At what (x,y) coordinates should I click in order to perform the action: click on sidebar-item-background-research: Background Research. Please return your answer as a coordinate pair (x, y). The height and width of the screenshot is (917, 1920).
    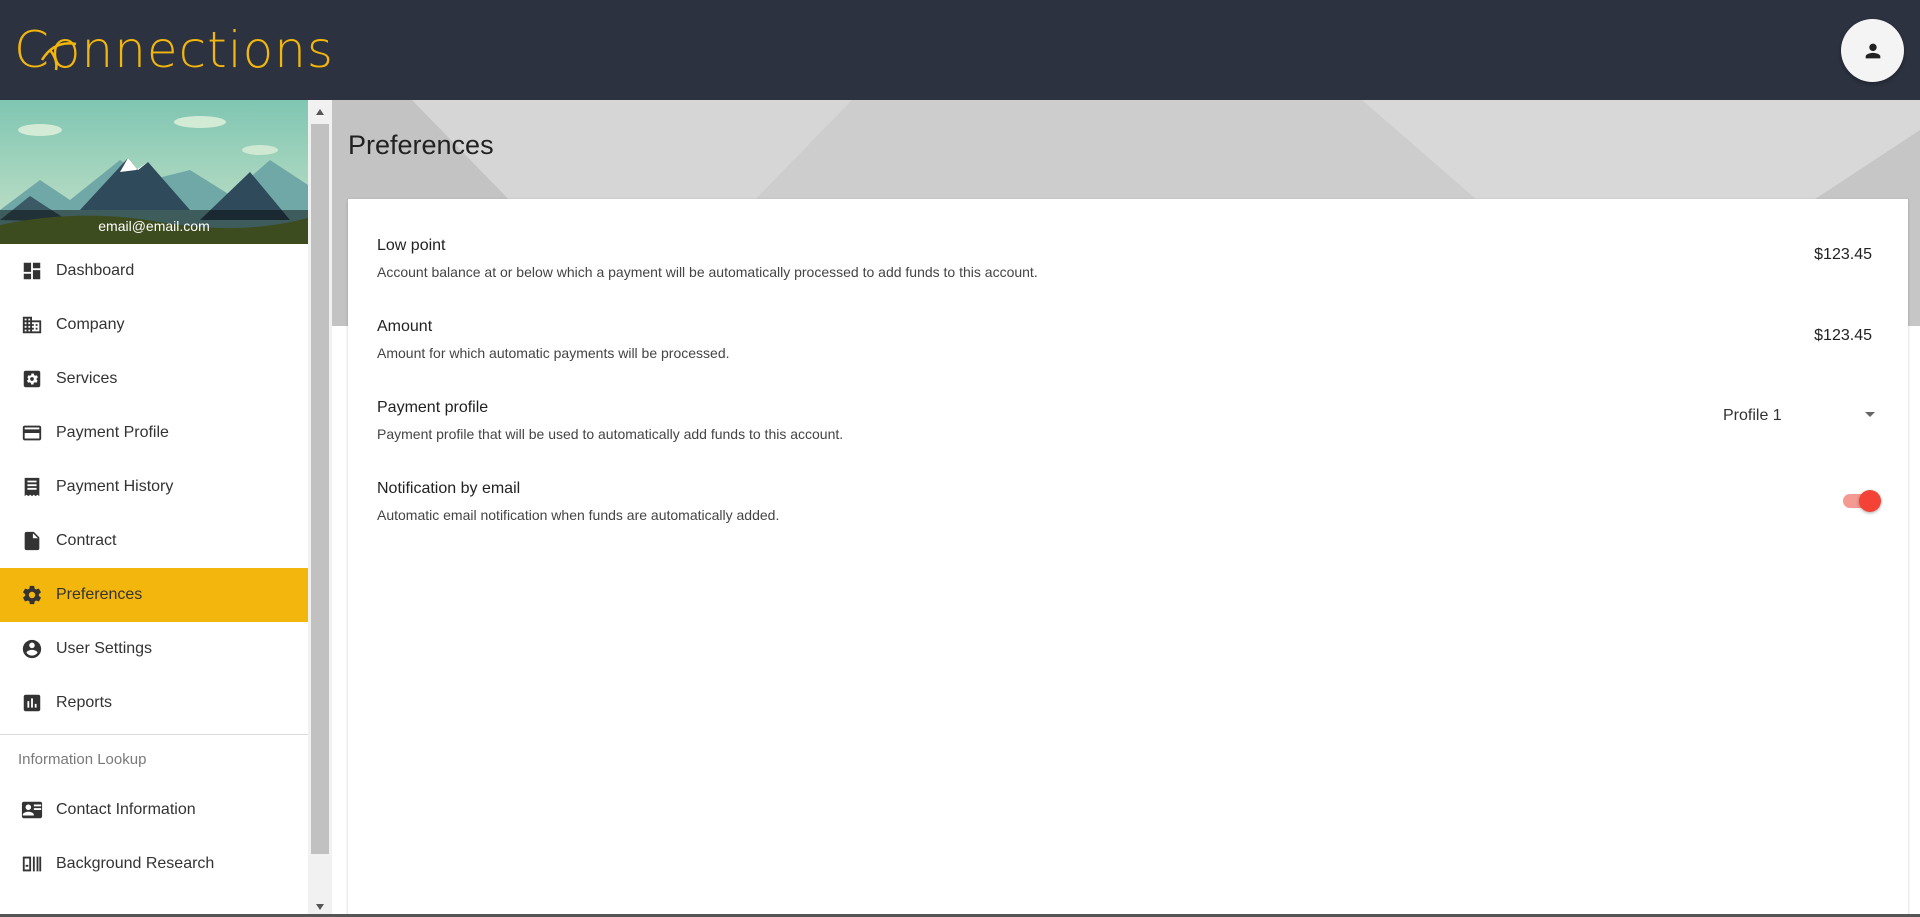
    Looking at the image, I should click on (154, 864).